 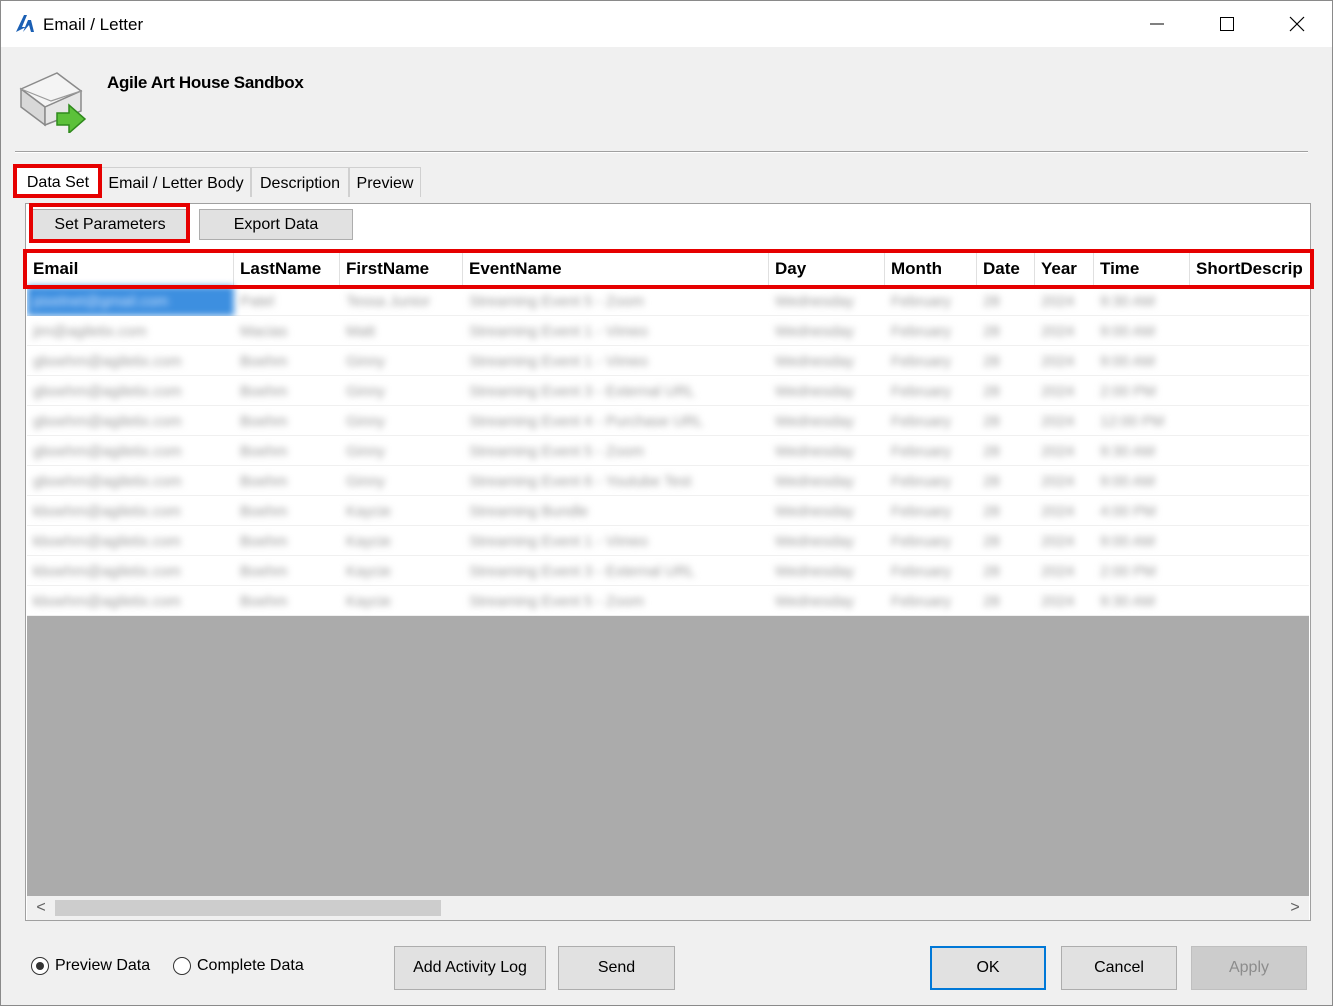 What do you see at coordinates (287, 269) in the screenshot?
I see `column-header-lastname: LastName` at bounding box center [287, 269].